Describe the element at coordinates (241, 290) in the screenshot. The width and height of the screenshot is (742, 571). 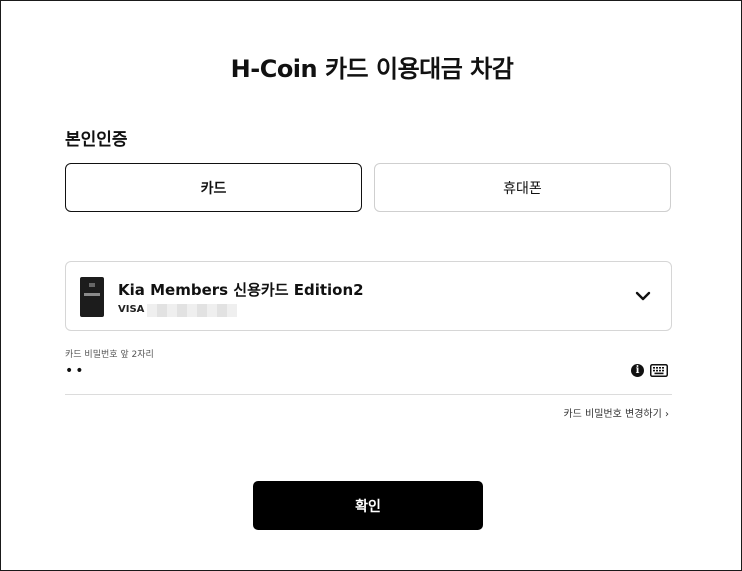
I see `card-name: Kia Members 신용카드 Edition2` at that location.